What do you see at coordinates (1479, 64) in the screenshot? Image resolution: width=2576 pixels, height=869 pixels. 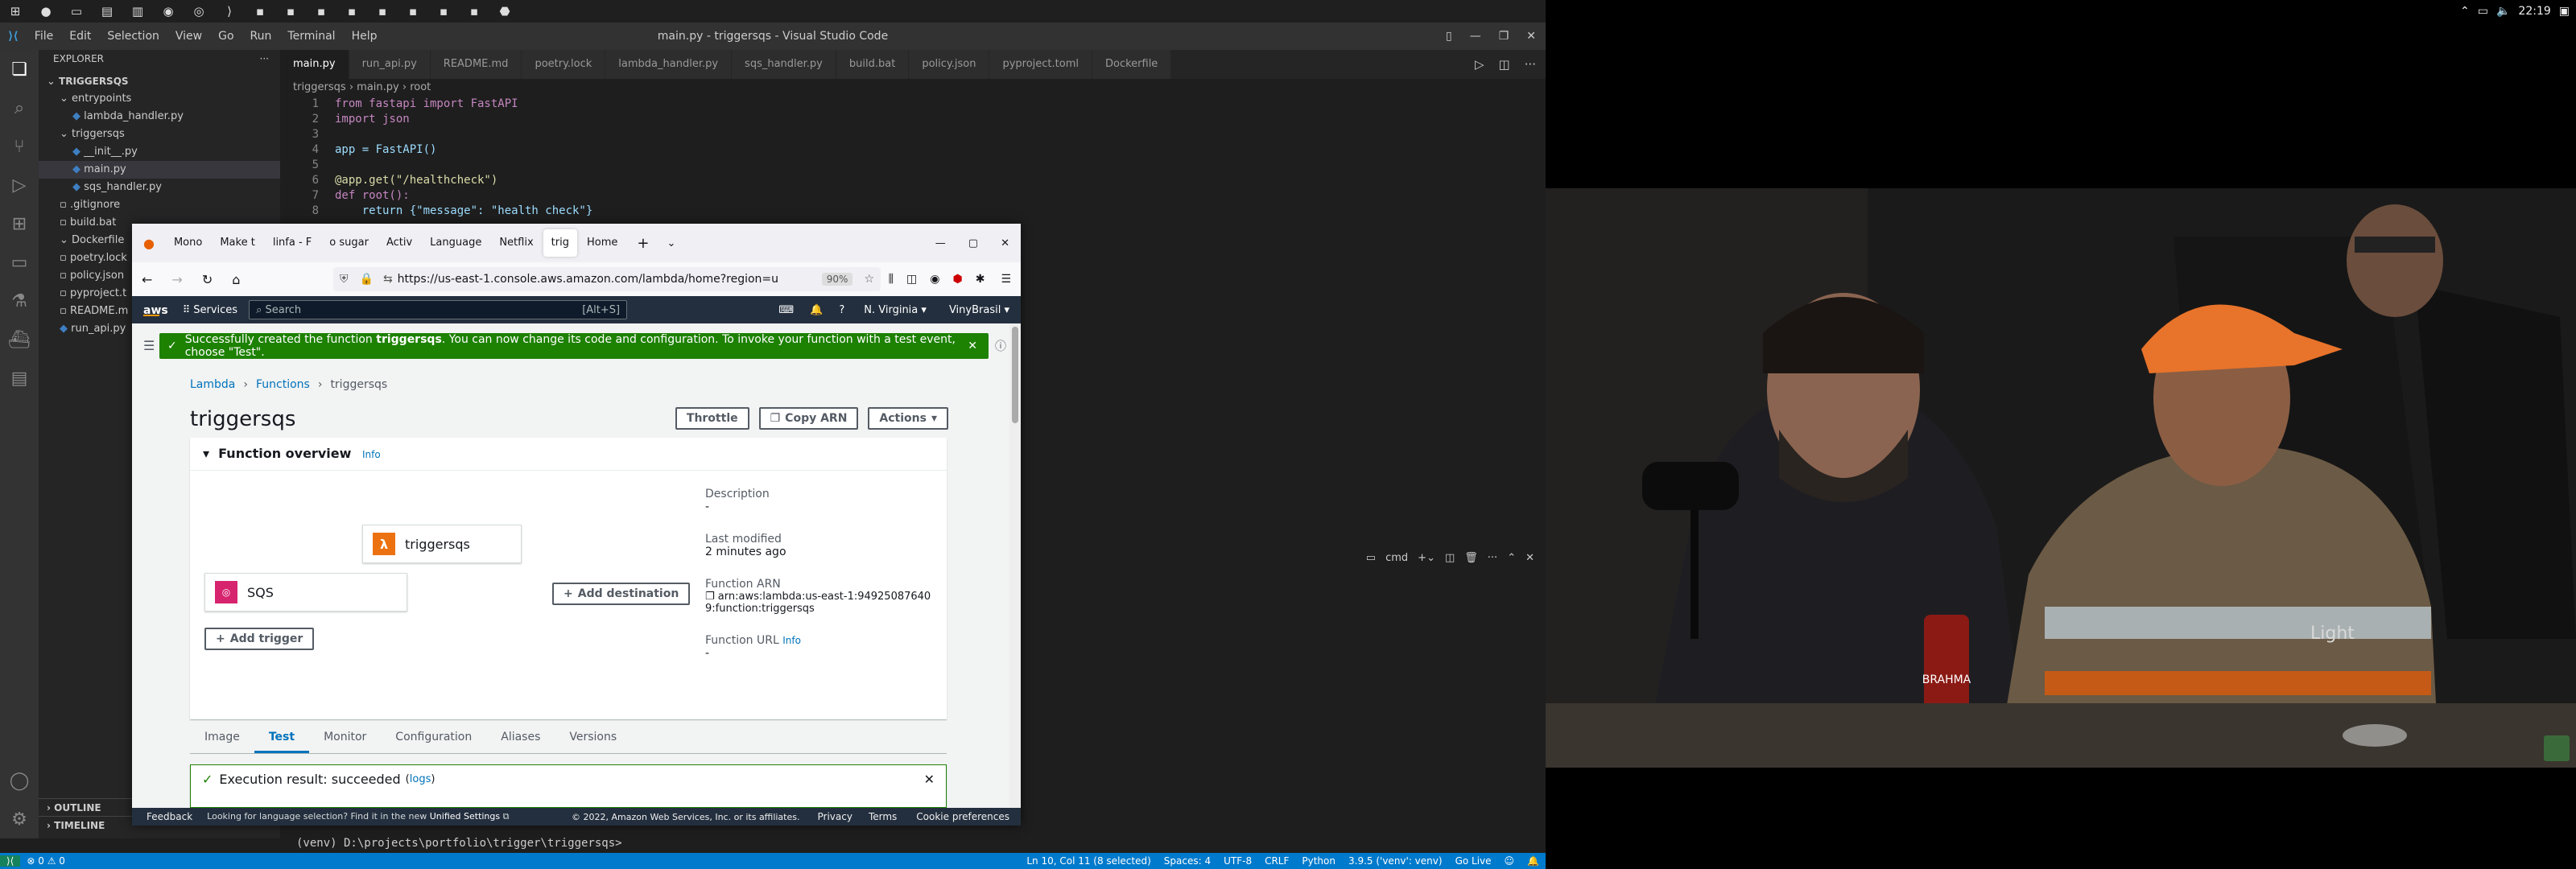 I see `run-icon: ▷` at bounding box center [1479, 64].